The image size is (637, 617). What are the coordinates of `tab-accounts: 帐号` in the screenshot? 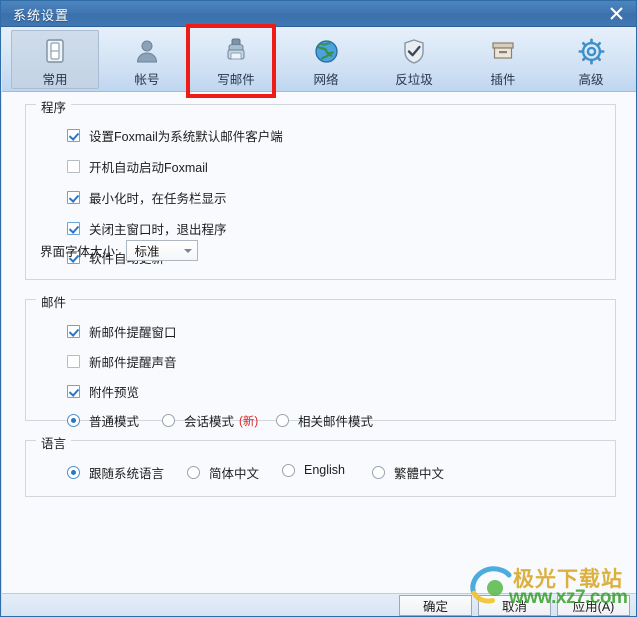 It's located at (147, 59).